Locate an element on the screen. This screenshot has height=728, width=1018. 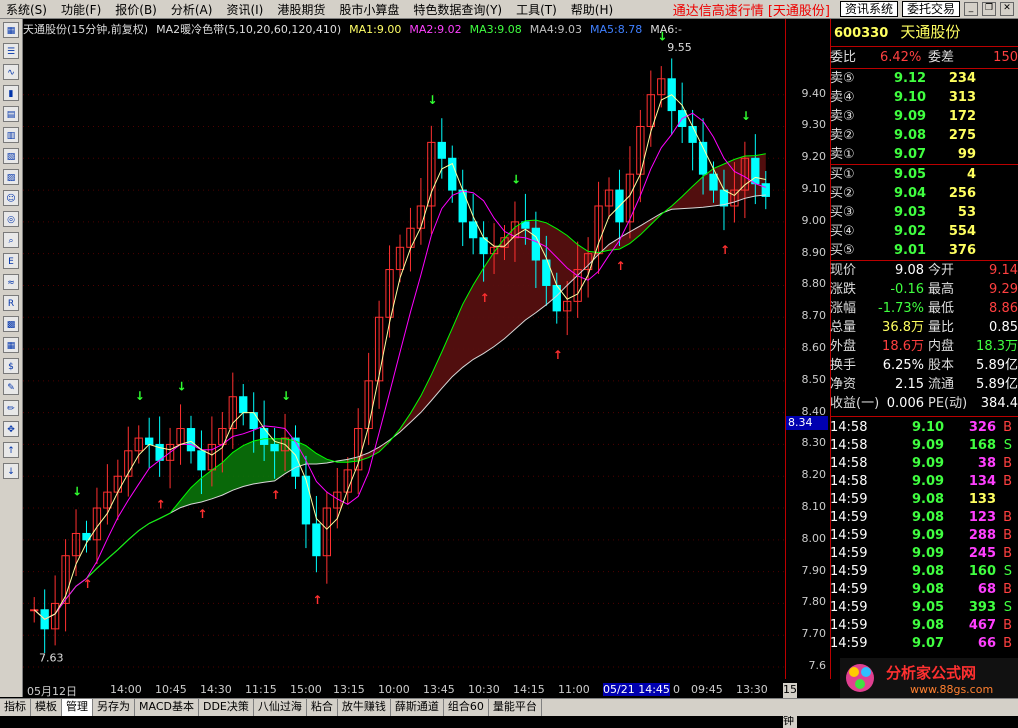
time-tick: 09:45 is located at coordinates (707, 689).